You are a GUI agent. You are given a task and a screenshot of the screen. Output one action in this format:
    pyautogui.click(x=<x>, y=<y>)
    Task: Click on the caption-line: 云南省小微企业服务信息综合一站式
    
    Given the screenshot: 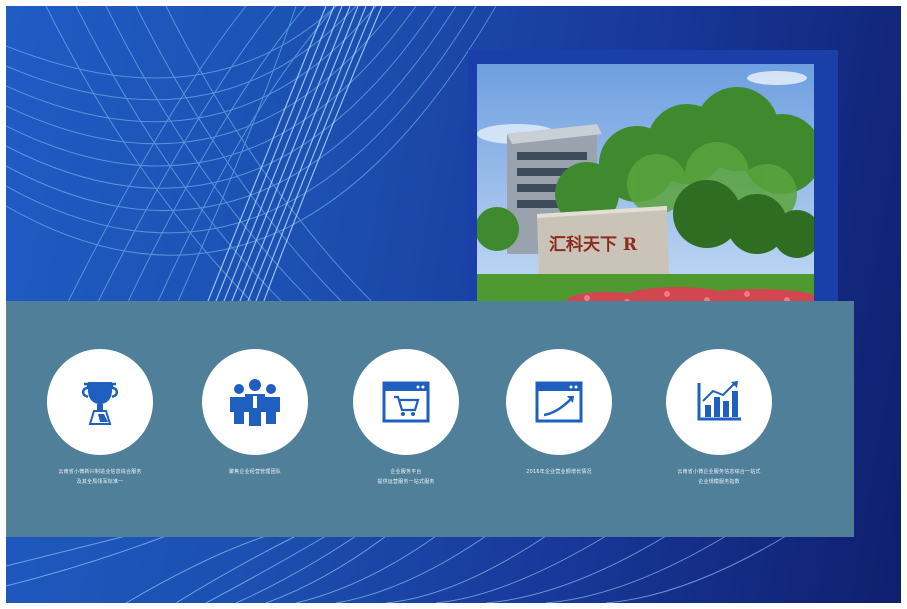 What is the action you would take?
    pyautogui.click(x=719, y=472)
    